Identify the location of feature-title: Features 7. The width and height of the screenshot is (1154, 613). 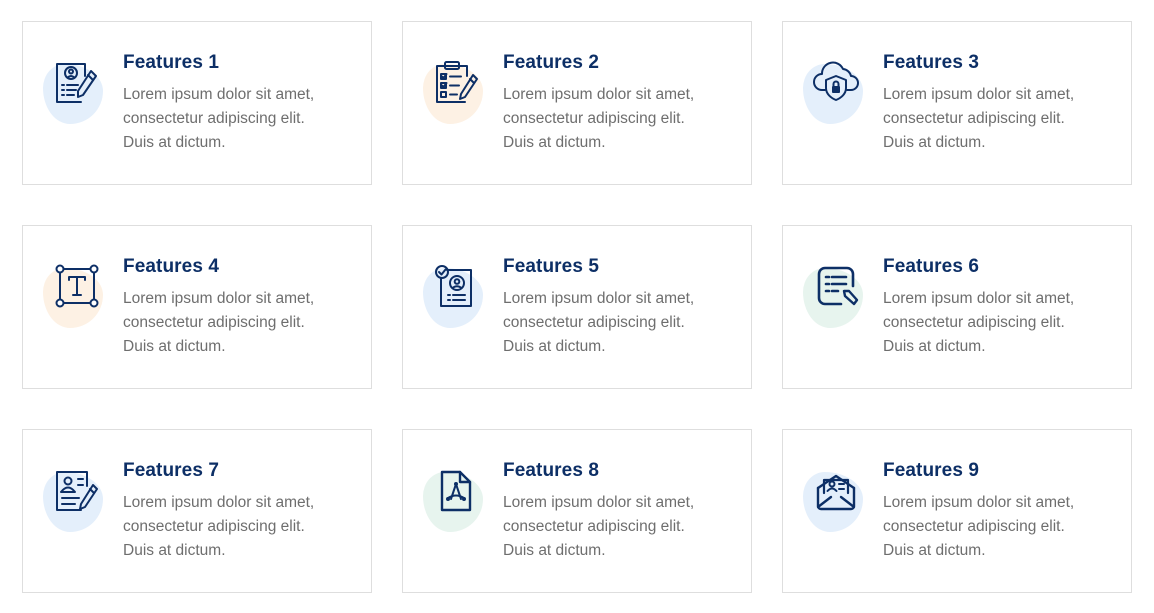
(171, 470).